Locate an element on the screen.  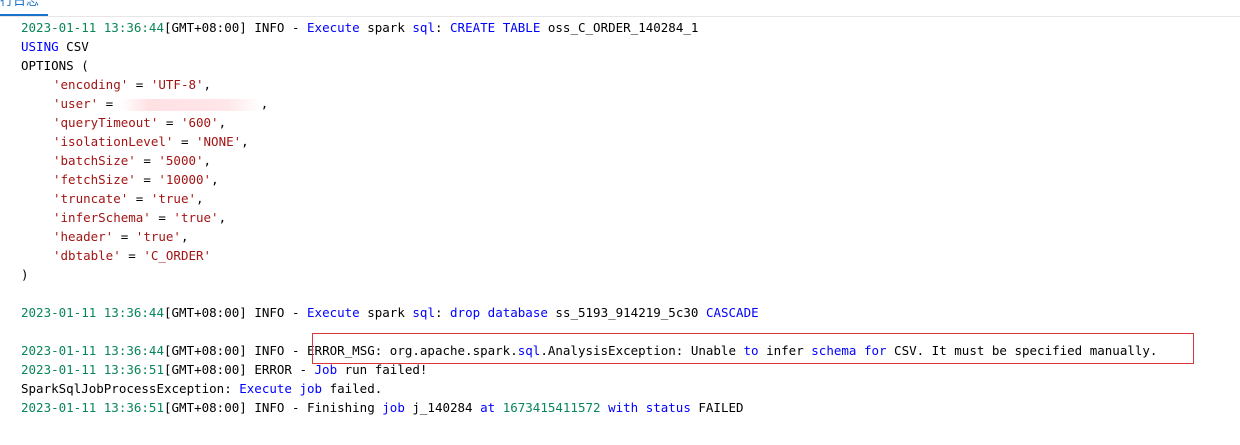
log-text: SparkSqlJobProcessException: is located at coordinates (130, 388).